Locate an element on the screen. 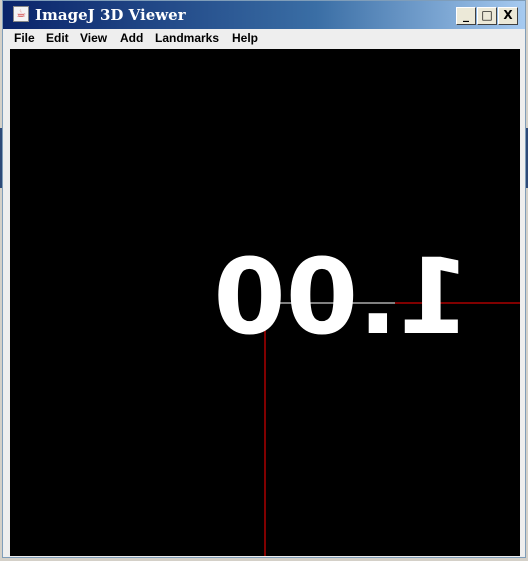 This screenshot has height=561, width=528. title-bar: ☕ ImageJ 3D Viewer _ □ X is located at coordinates (264, 15).